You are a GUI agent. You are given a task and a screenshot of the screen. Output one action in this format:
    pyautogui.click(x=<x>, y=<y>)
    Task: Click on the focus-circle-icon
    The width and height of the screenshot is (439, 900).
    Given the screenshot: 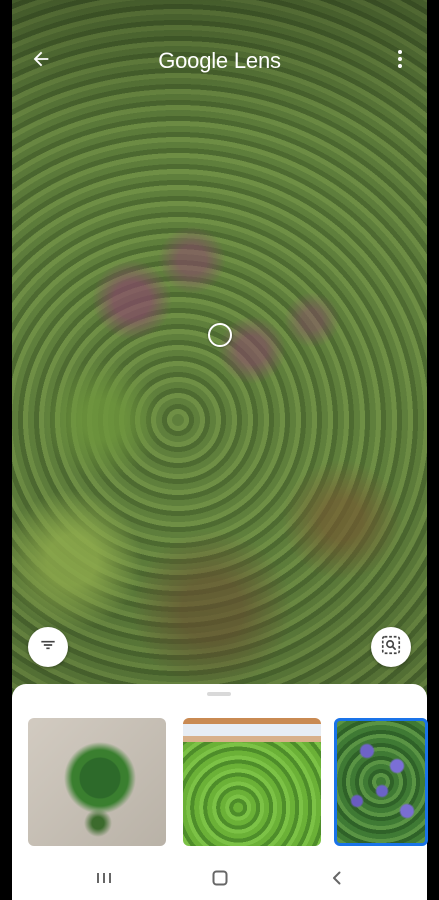 What is the action you would take?
    pyautogui.click(x=220, y=335)
    